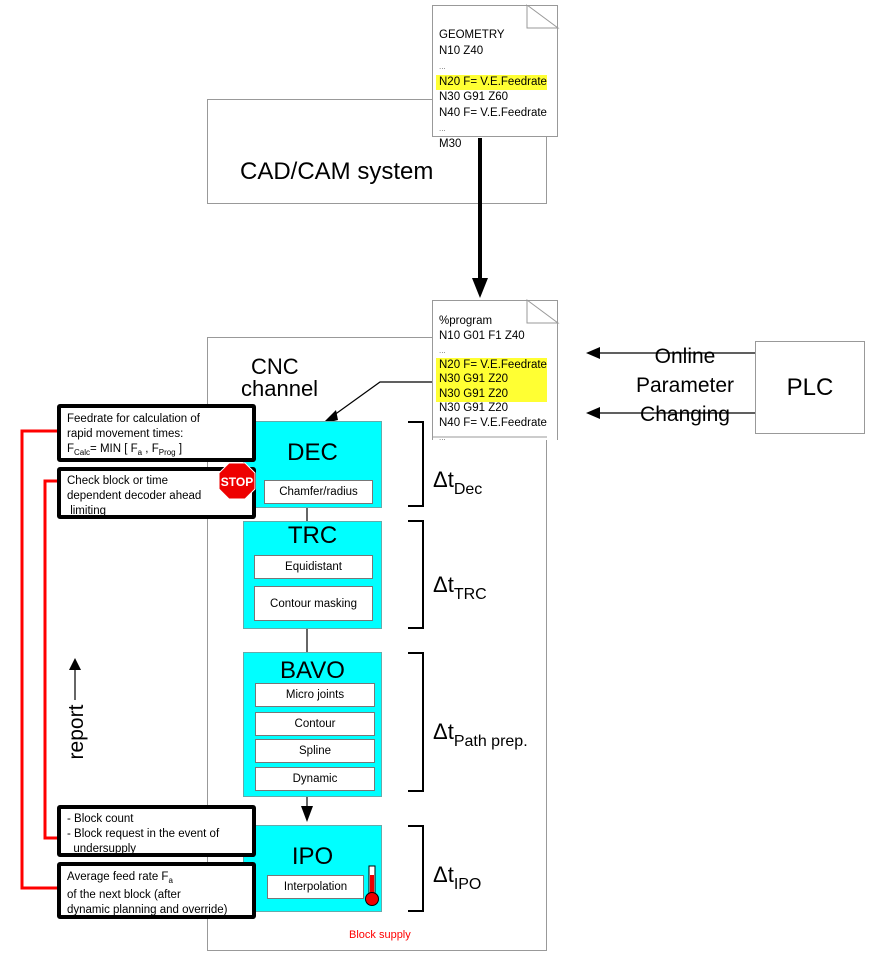  What do you see at coordinates (466, 321) in the screenshot?
I see `code-line: %program` at bounding box center [466, 321].